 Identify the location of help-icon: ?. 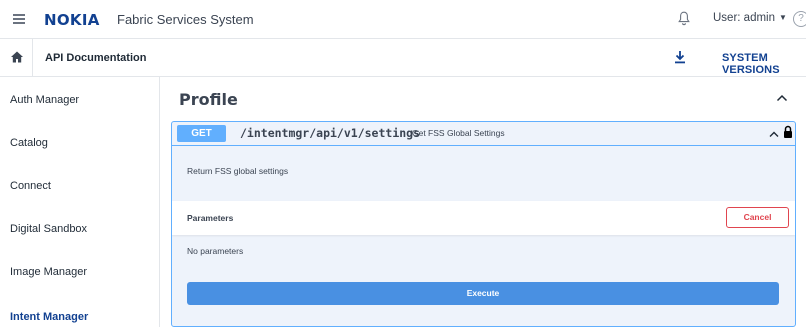
(799, 19).